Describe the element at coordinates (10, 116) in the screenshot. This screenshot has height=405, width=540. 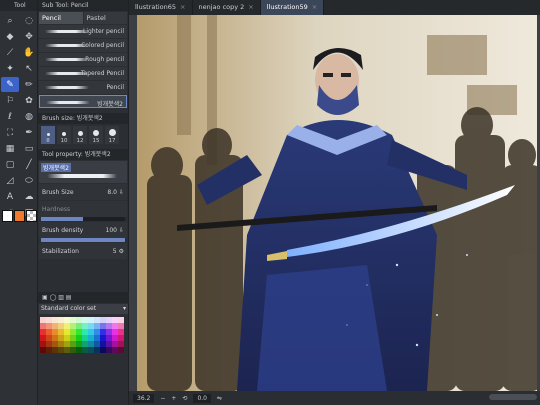
I see `lasso-fill-icon: ℓ` at that location.